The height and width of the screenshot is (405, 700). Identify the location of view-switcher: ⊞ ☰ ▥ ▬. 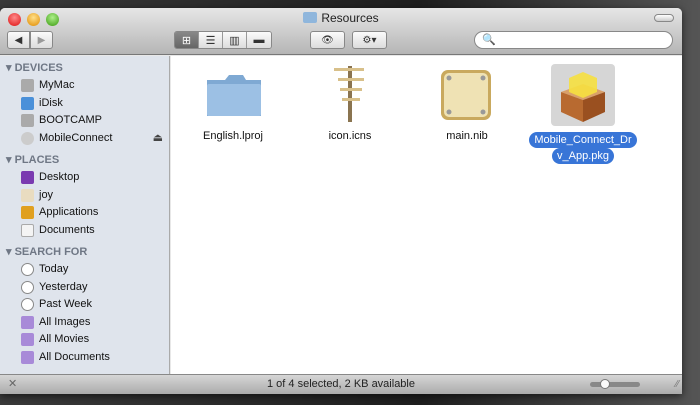
(223, 40).